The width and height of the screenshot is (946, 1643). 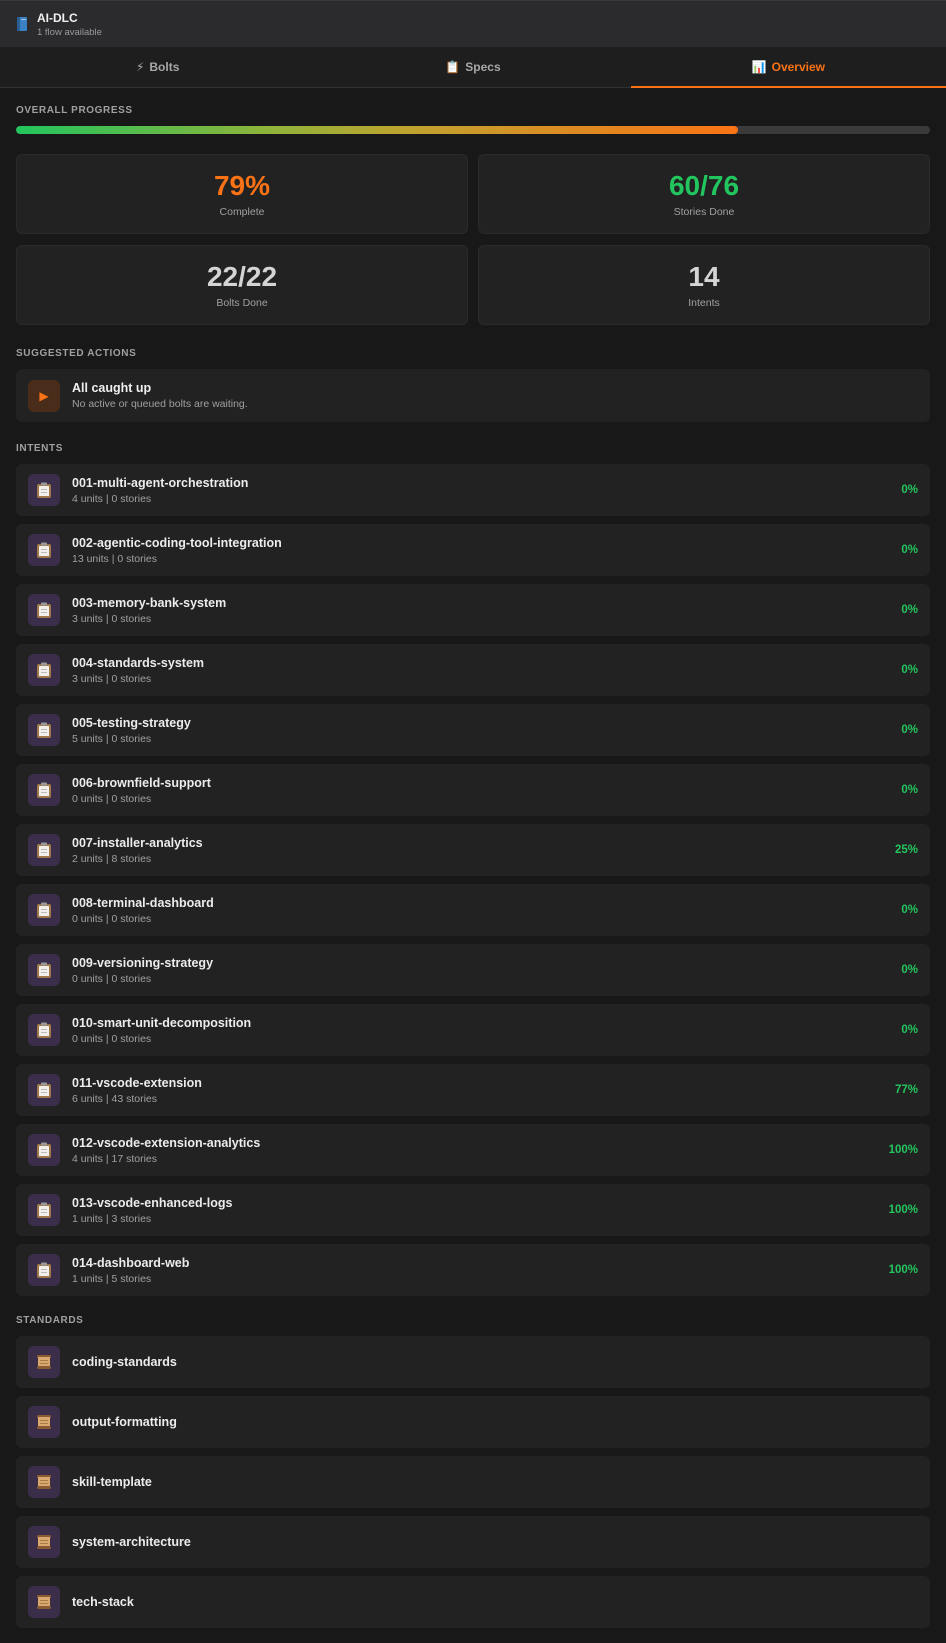 I want to click on intent-meta: 3 units | 0 stories, so click(x=112, y=678).